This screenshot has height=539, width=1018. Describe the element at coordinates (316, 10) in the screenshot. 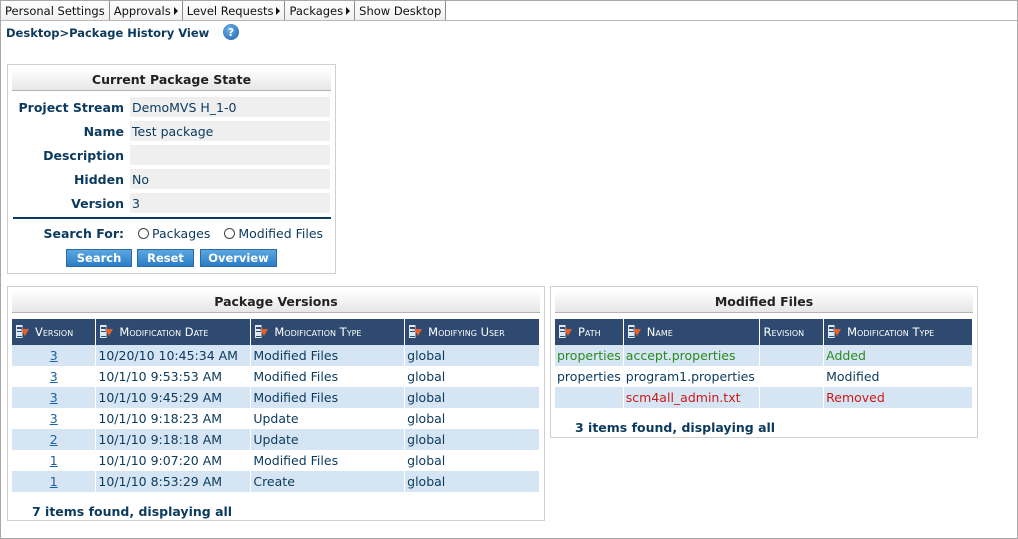

I see `menu-label: Packages` at that location.